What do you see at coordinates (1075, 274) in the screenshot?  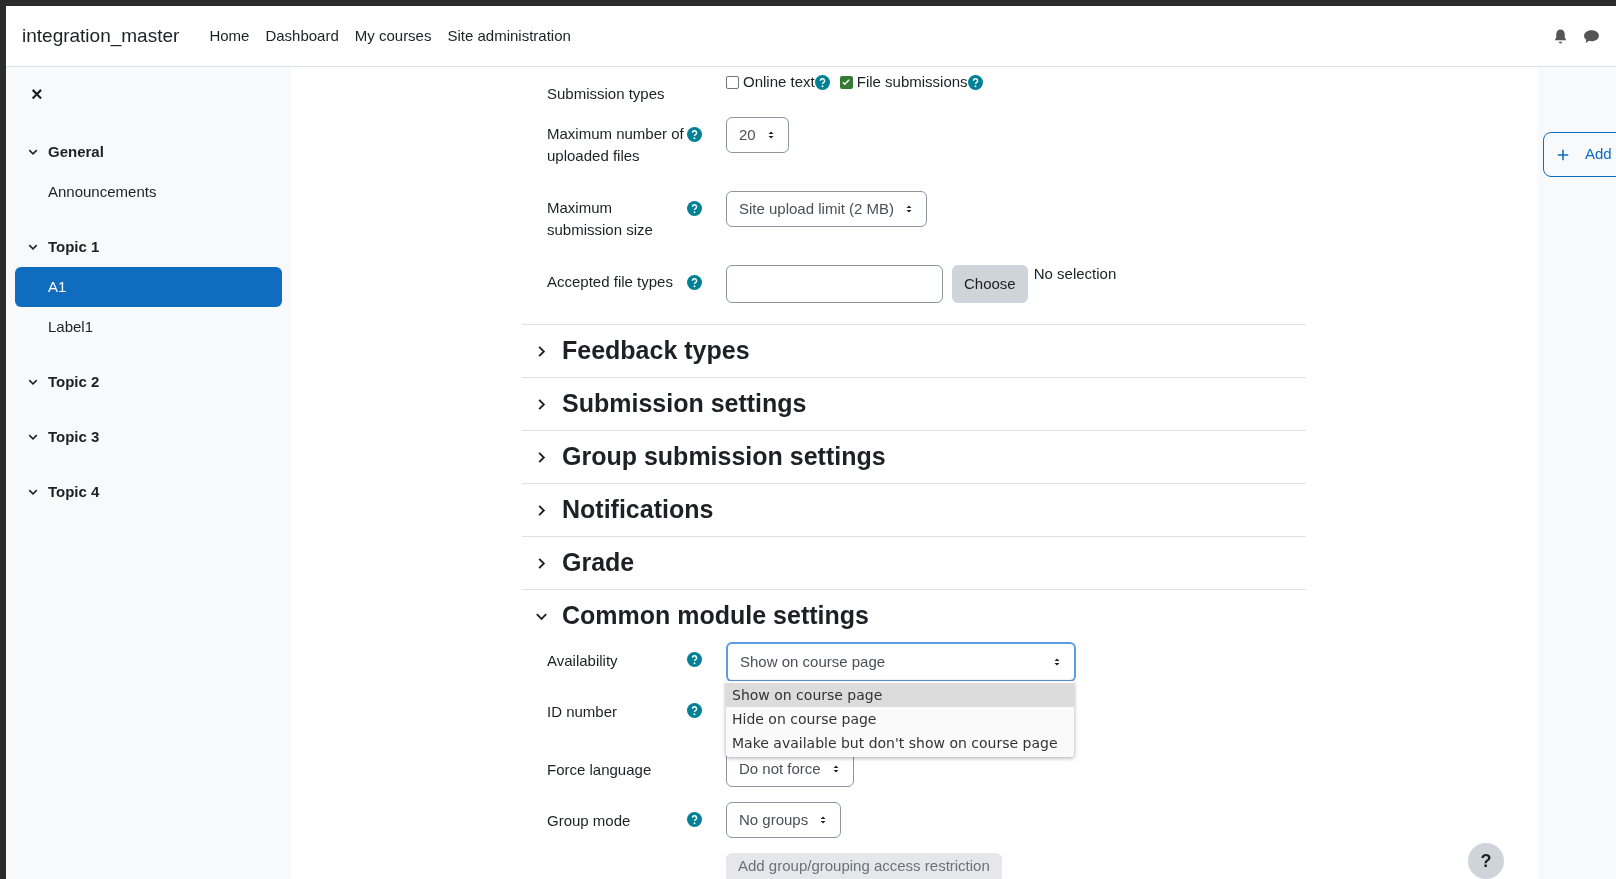 I see `selection-status: No selection` at bounding box center [1075, 274].